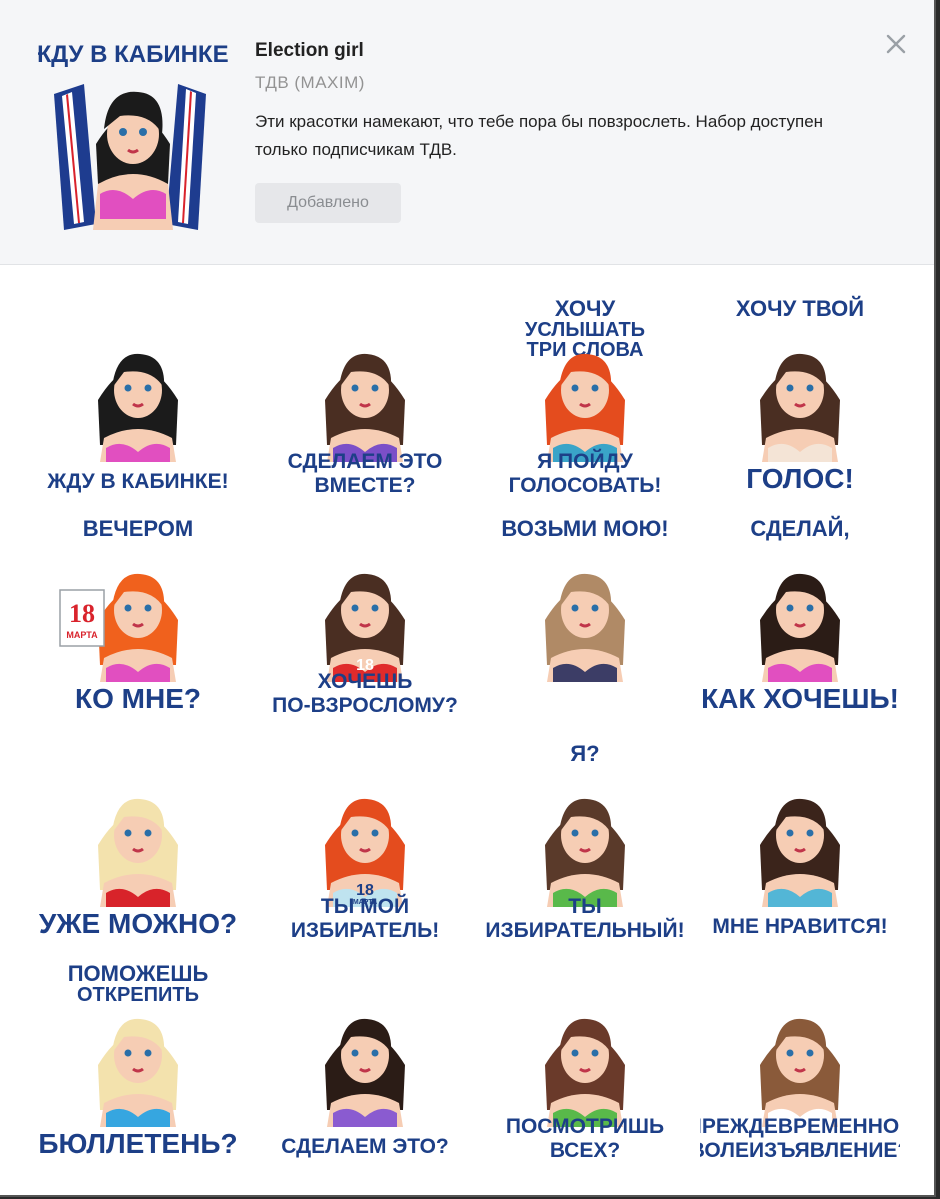 The width and height of the screenshot is (940, 1199). I want to click on pack-author: ТДВ (MAXIM), so click(310, 82).